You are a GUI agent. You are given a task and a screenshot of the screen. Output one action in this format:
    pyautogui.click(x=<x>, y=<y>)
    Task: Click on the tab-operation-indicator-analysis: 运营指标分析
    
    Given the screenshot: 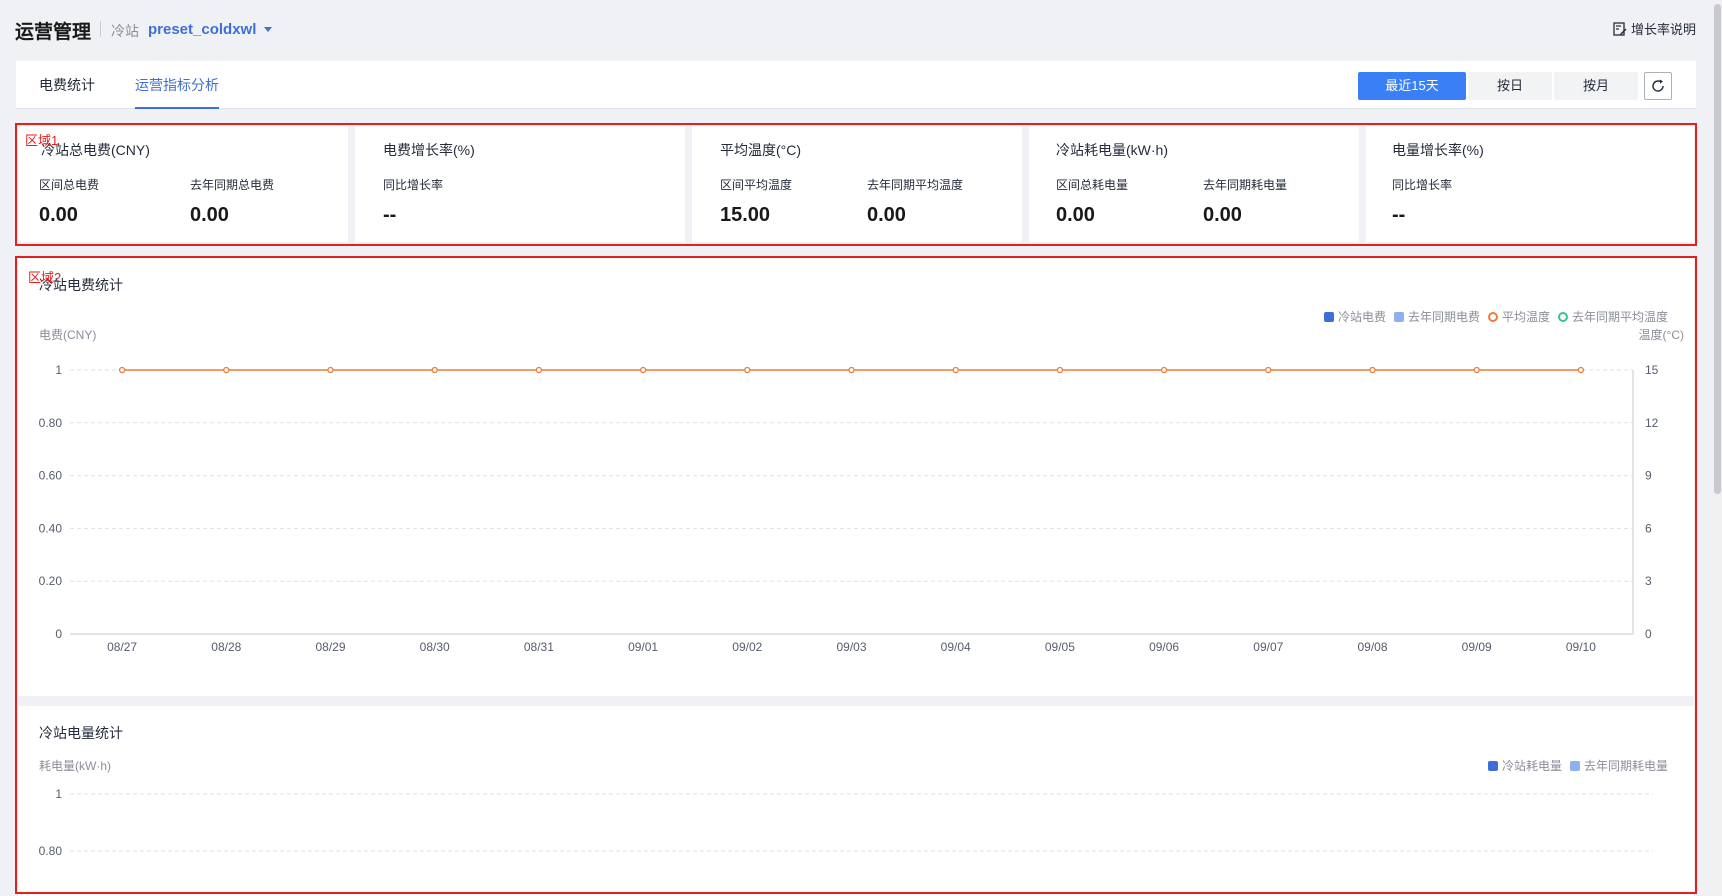 What is the action you would take?
    pyautogui.click(x=177, y=85)
    